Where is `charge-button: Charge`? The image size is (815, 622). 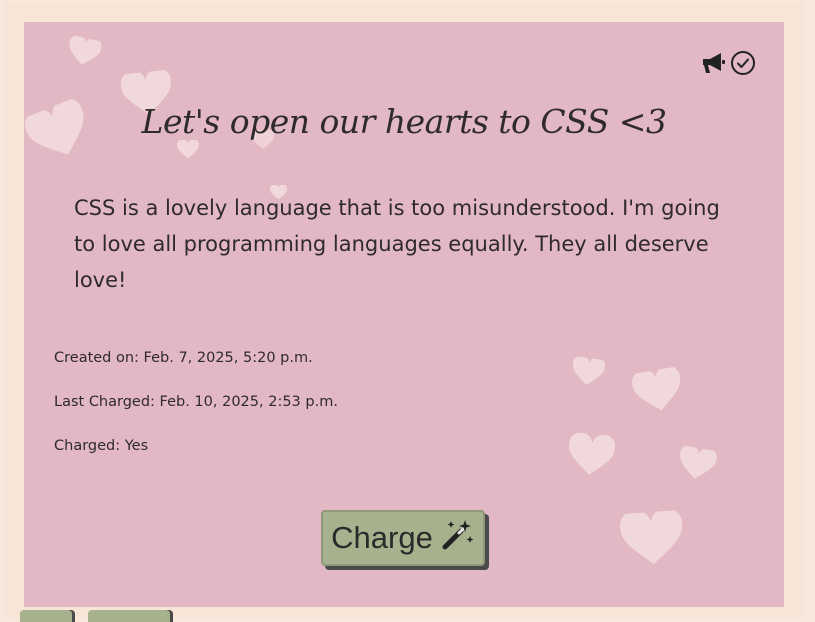
charge-button: Charge is located at coordinates (403, 538).